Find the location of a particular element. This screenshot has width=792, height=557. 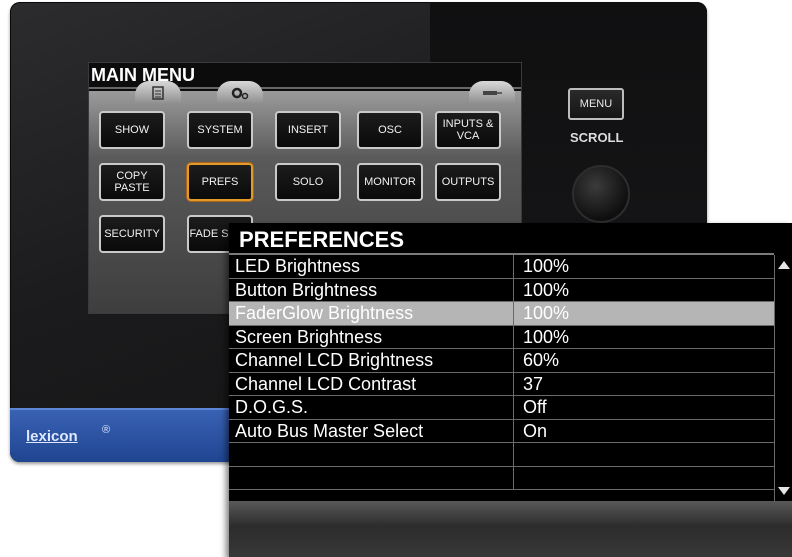

pref-name: Channel LCD Contrast is located at coordinates (326, 383).